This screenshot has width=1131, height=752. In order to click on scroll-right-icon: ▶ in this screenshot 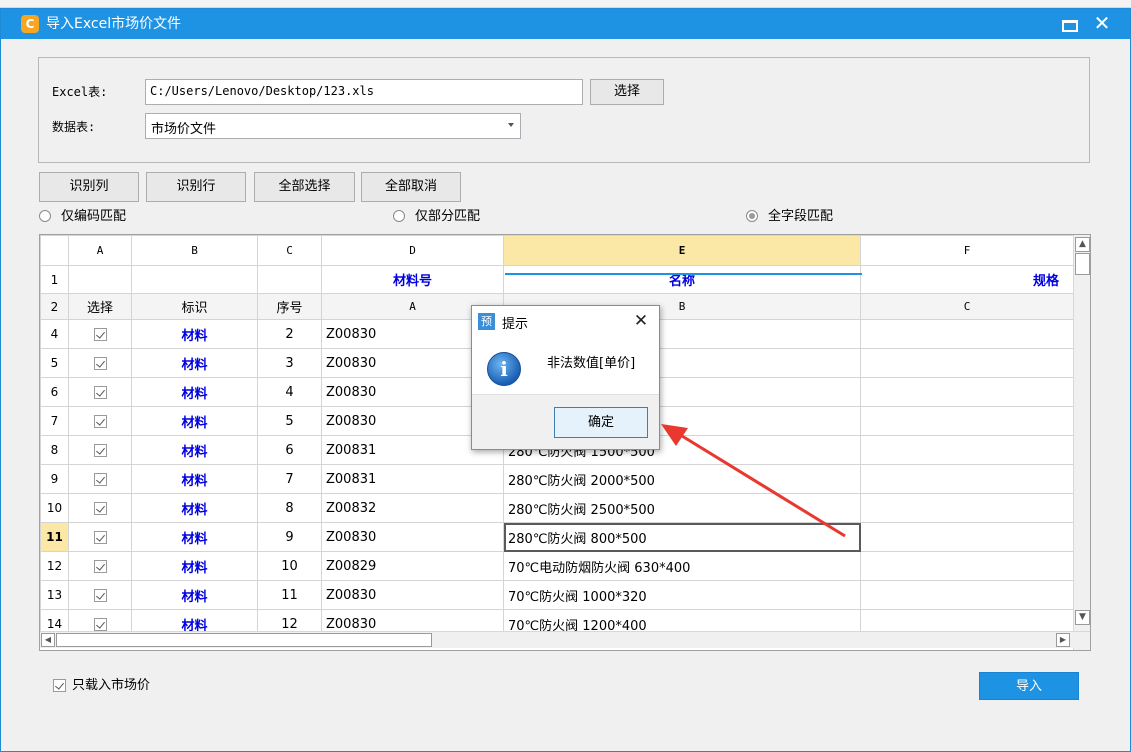, I will do `click(1063, 640)`.